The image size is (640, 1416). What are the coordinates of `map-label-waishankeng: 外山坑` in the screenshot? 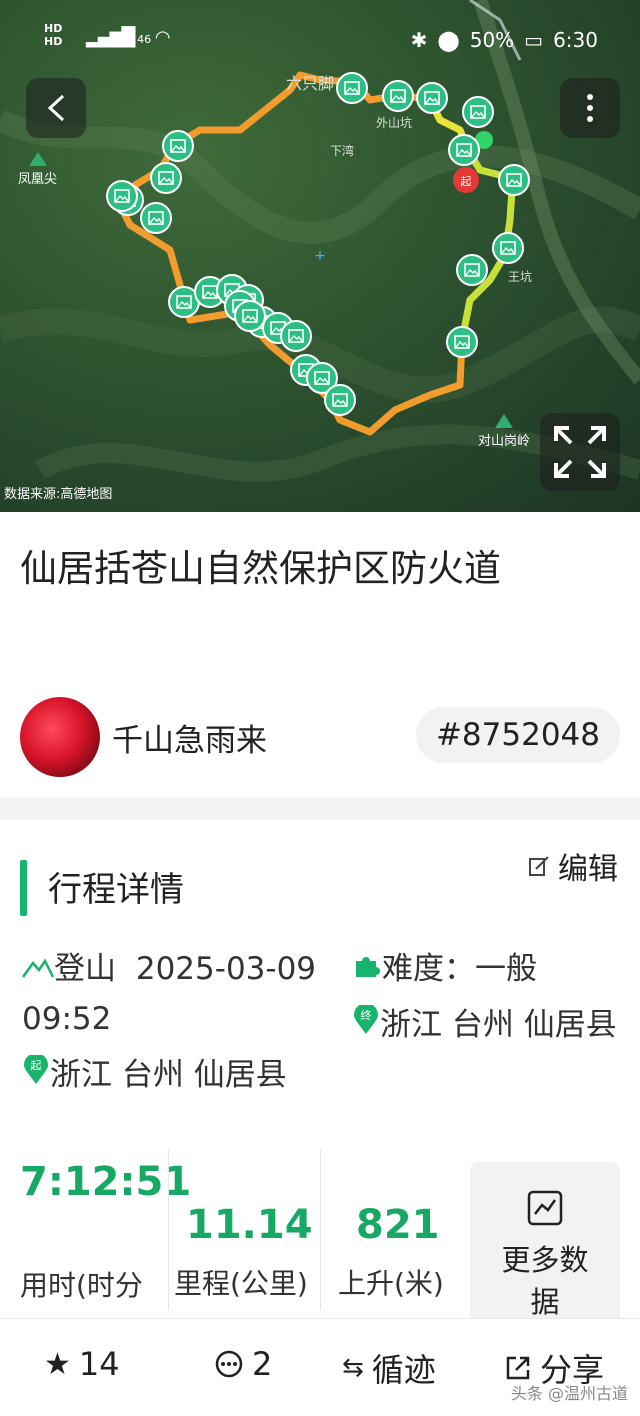 It's located at (394, 123).